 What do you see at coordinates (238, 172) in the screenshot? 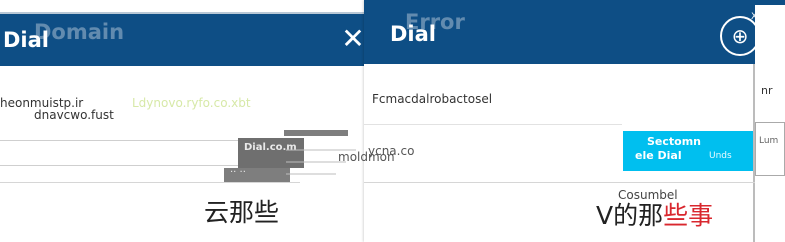
I see `left-dialog-secondary-button-label: ·· ··` at bounding box center [238, 172].